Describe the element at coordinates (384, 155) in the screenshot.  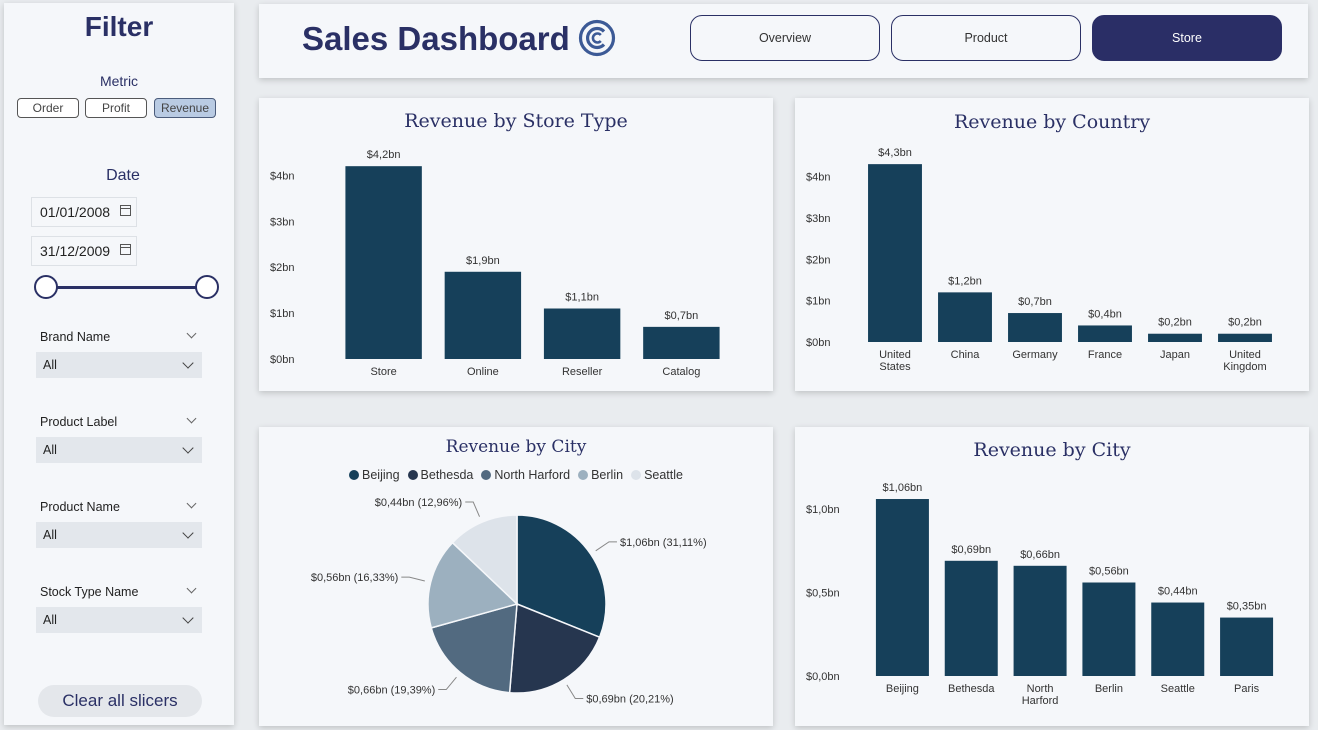
I see `data-label: $4,2bn` at that location.